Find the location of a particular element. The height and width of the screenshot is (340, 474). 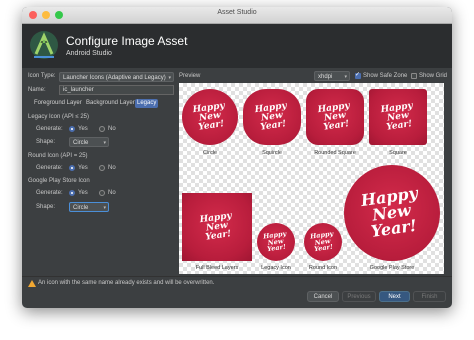

icon-type-dropdown: Launcher Icons (Adaptive and Legacy) ▾ is located at coordinates (116, 77).